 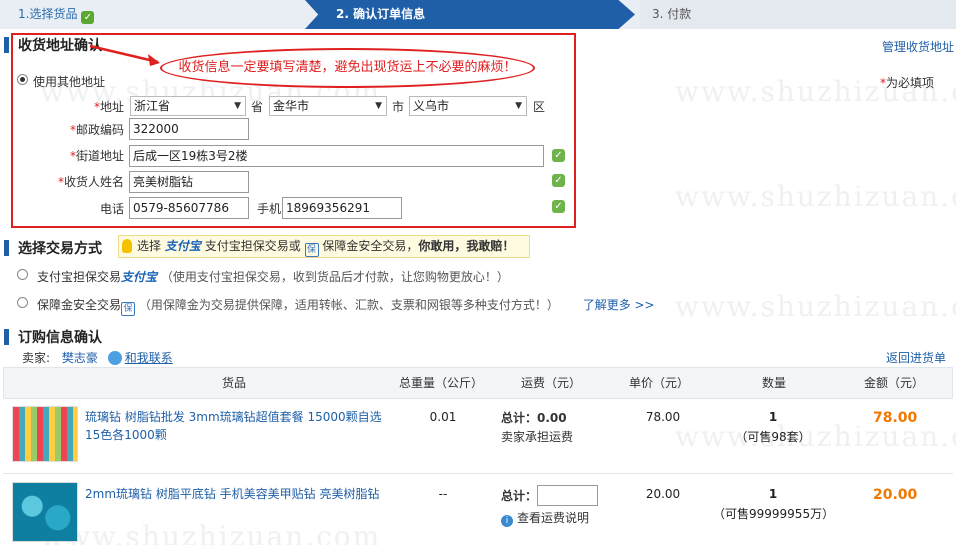 What do you see at coordinates (468, 106) in the screenshot?
I see `district-select: 义乌市 ▼` at bounding box center [468, 106].